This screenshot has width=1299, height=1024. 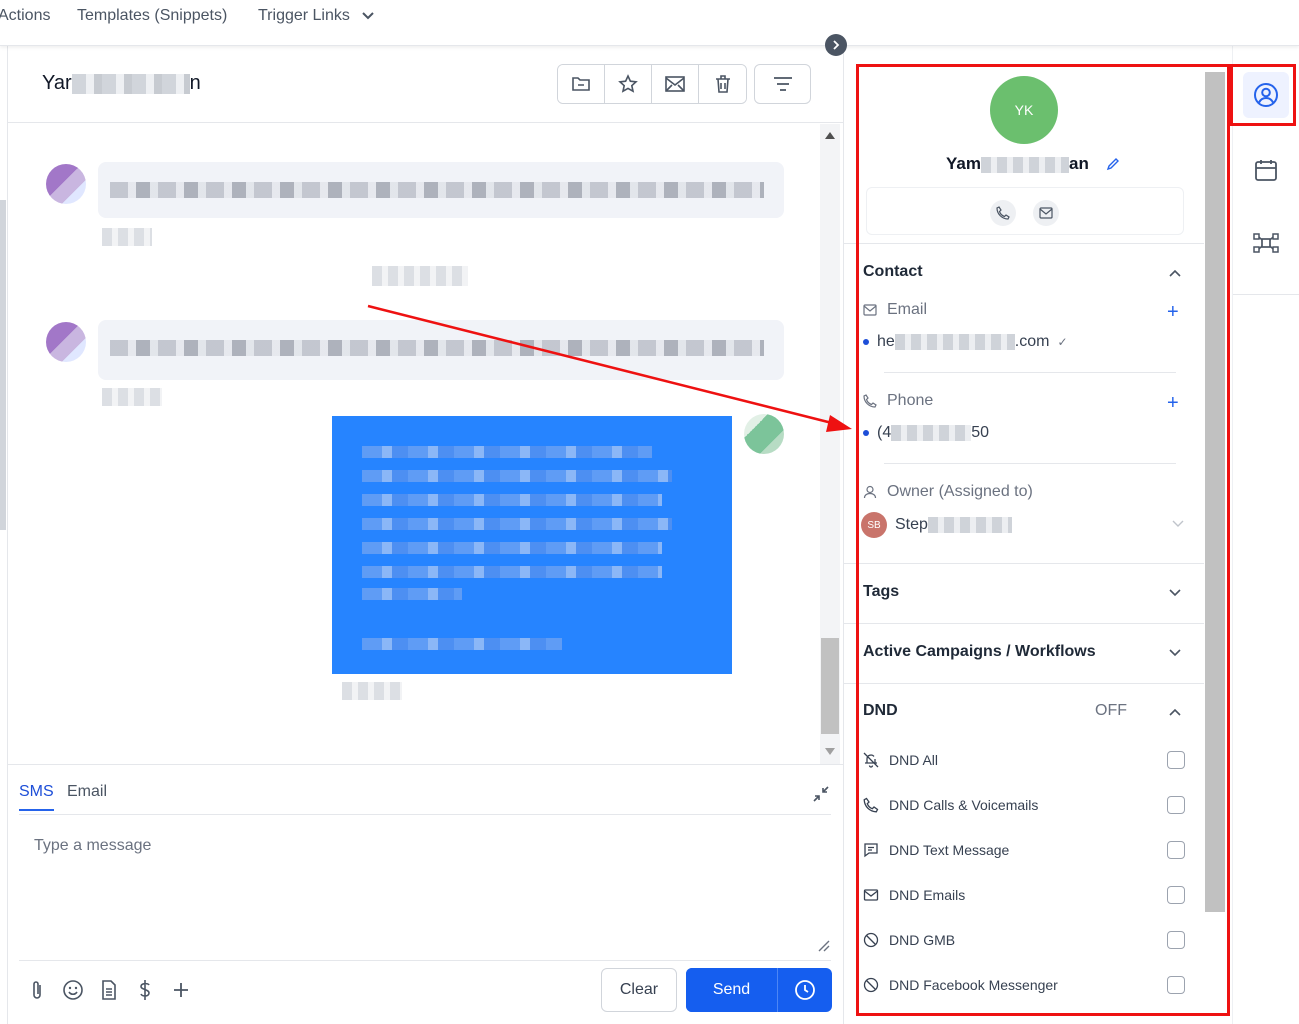 What do you see at coordinates (304, 16) in the screenshot?
I see `nav-trigger-links: Trigger Links` at bounding box center [304, 16].